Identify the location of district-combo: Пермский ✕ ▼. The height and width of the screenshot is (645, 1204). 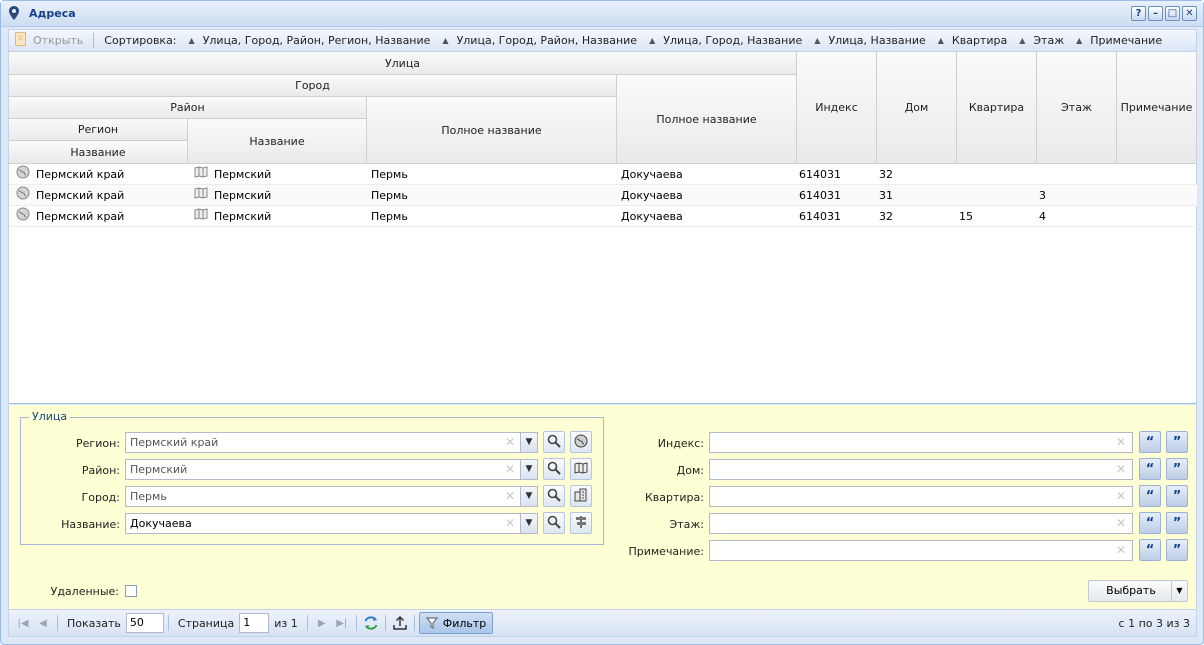
(331, 469).